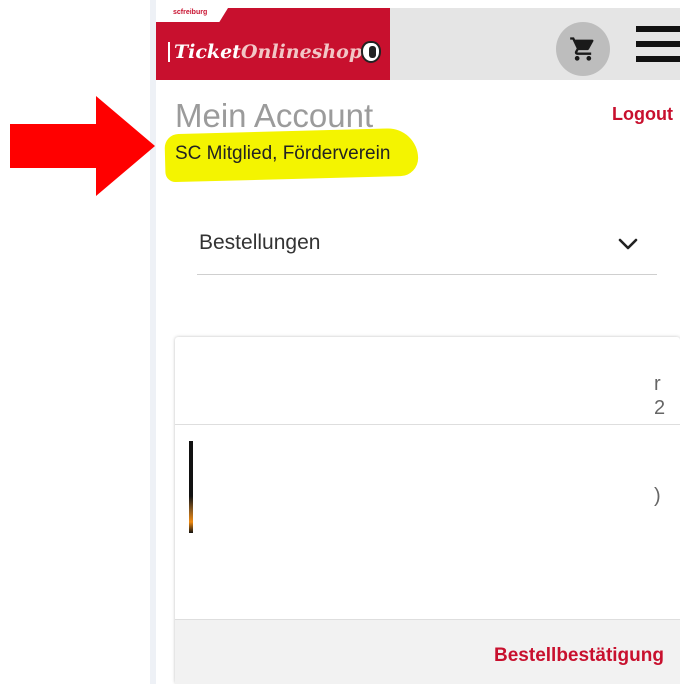 The height and width of the screenshot is (684, 680). I want to click on chevron-down-icon, so click(628, 244).